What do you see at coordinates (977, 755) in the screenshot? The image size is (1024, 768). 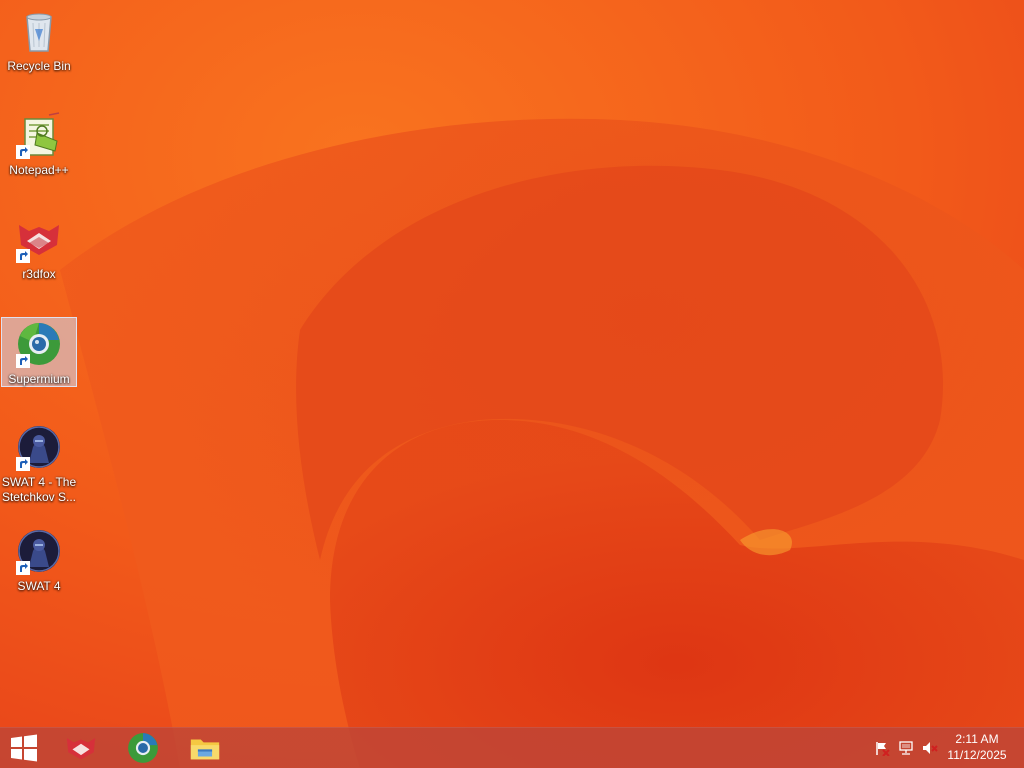 I see `clock-date: 11/12/2025` at bounding box center [977, 755].